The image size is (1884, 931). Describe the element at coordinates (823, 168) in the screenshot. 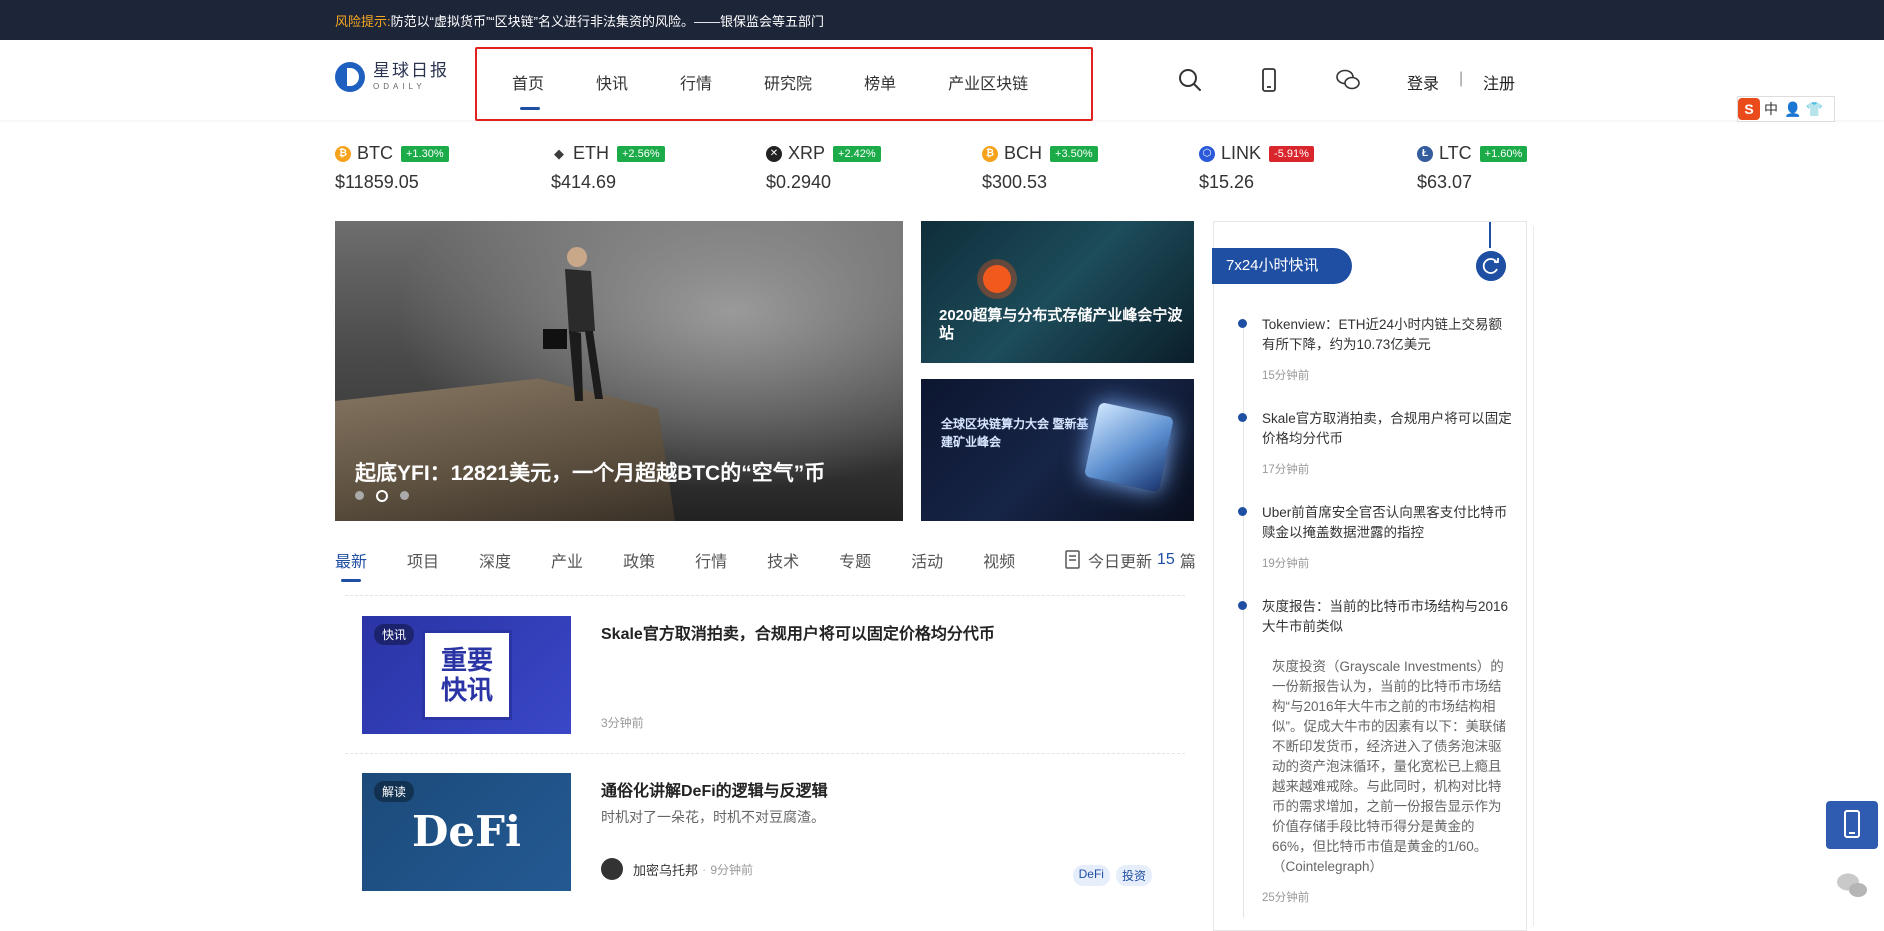

I see `ticker-xrp: ✕ XRP +2.42% $0.2940` at that location.